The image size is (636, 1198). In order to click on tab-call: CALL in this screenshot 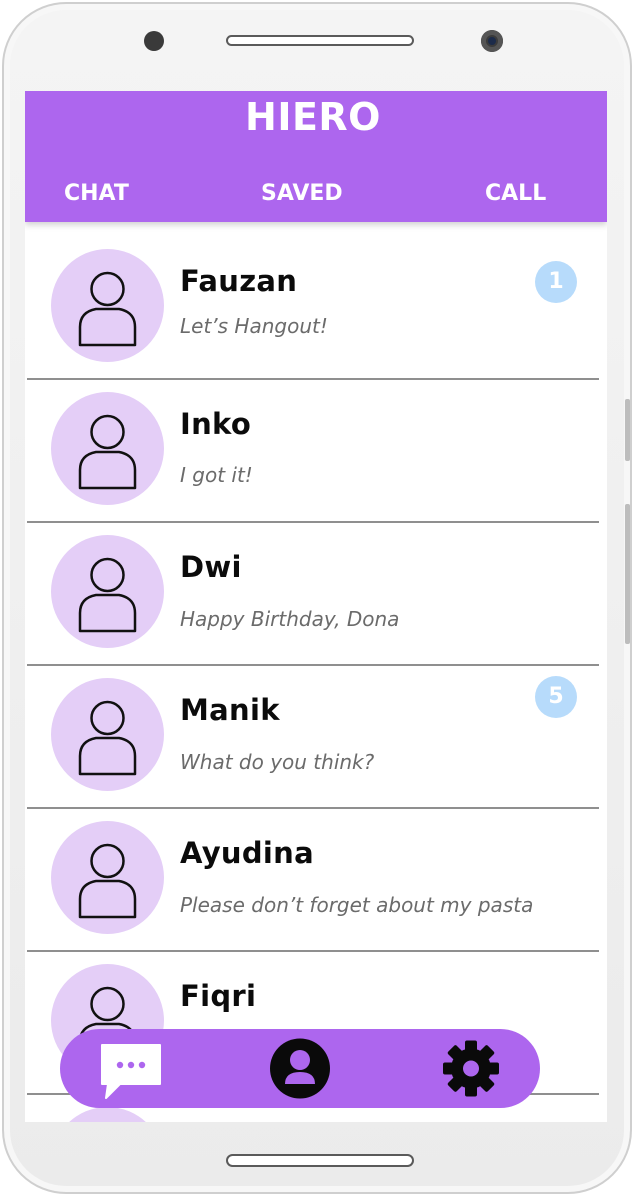, I will do `click(515, 193)`.